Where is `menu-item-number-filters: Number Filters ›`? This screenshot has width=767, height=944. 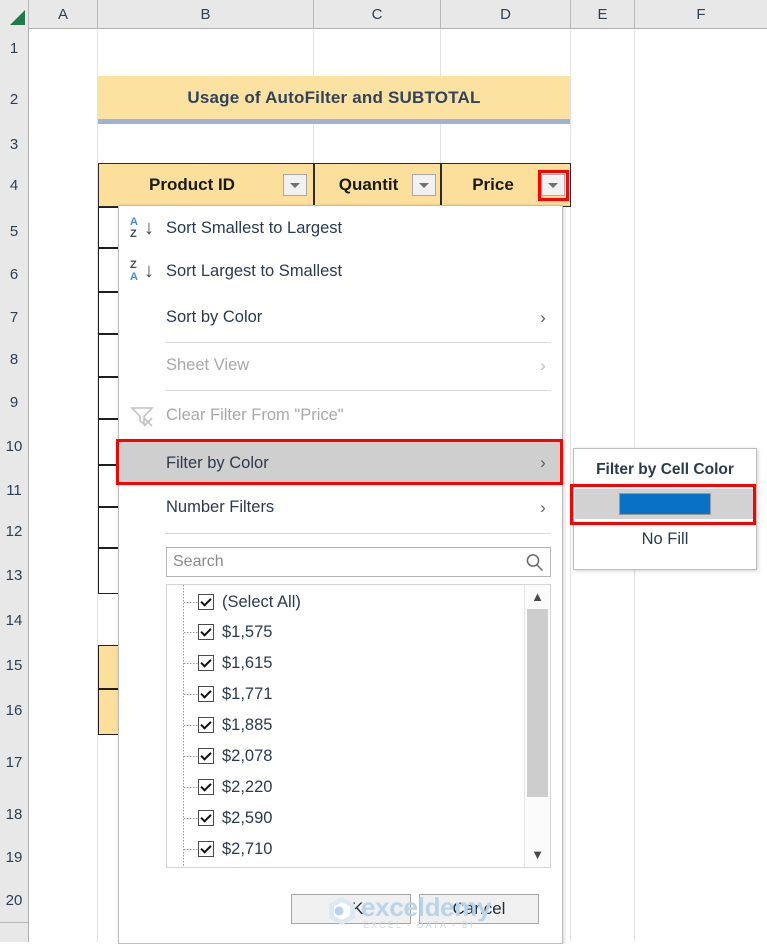 menu-item-number-filters: Number Filters › is located at coordinates (340, 507).